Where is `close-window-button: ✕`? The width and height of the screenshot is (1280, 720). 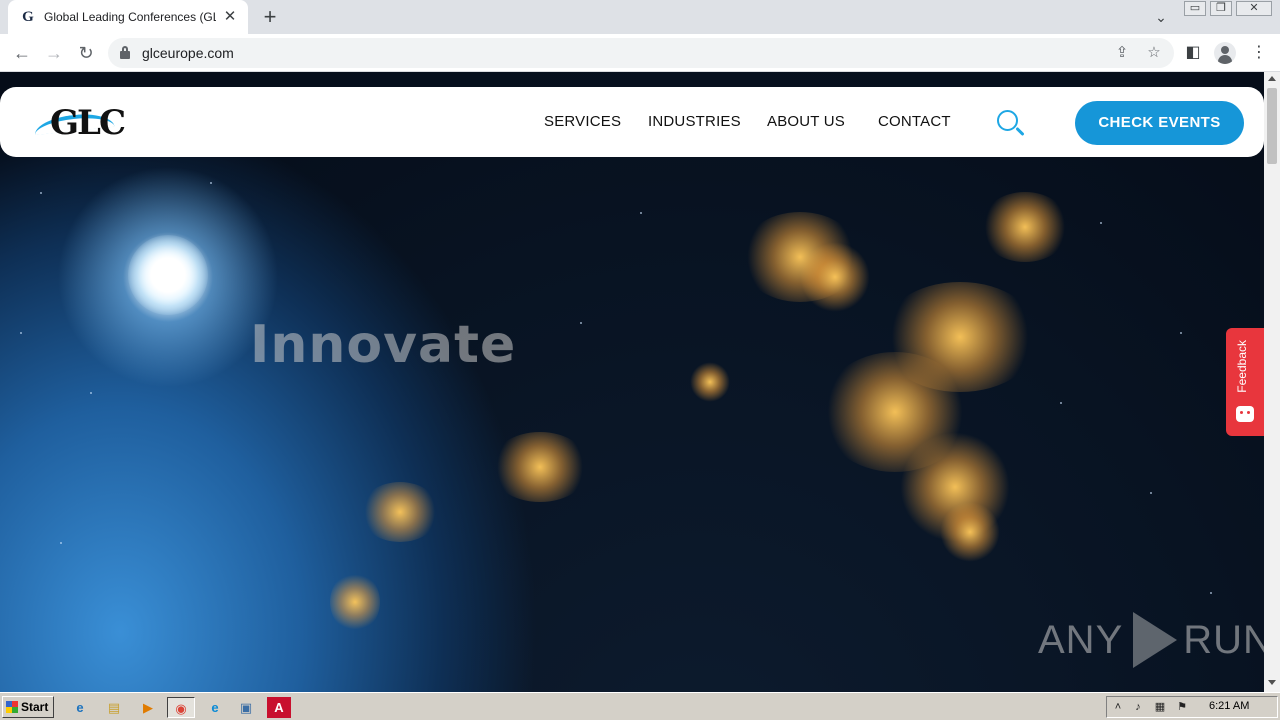
close-window-button: ✕ is located at coordinates (1254, 8).